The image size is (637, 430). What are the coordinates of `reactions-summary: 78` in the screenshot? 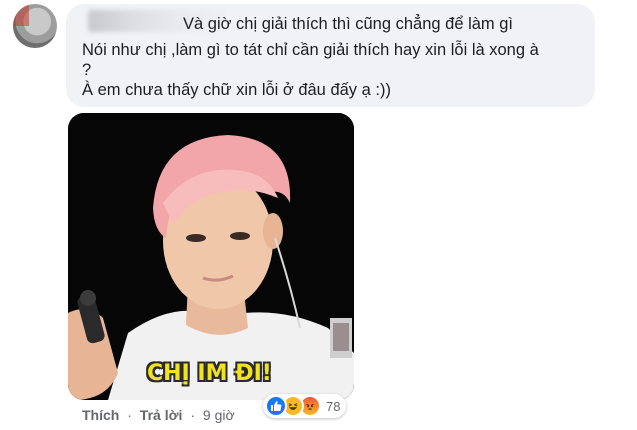 It's located at (305, 406).